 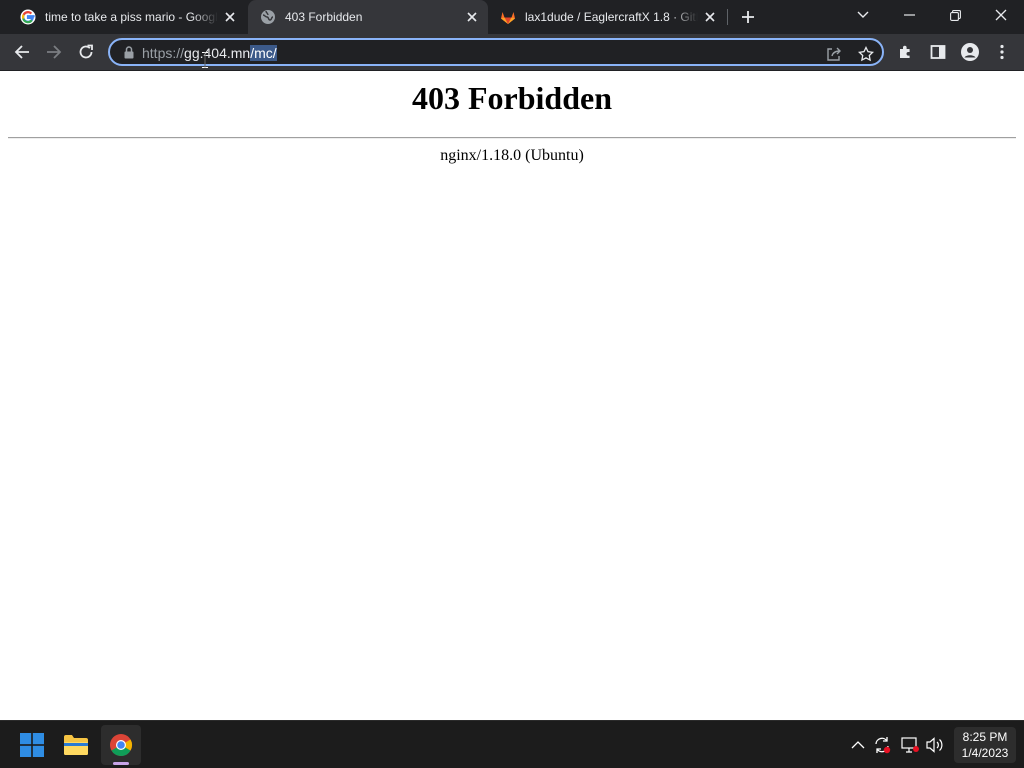 What do you see at coordinates (268, 17) in the screenshot?
I see `globe-icon` at bounding box center [268, 17].